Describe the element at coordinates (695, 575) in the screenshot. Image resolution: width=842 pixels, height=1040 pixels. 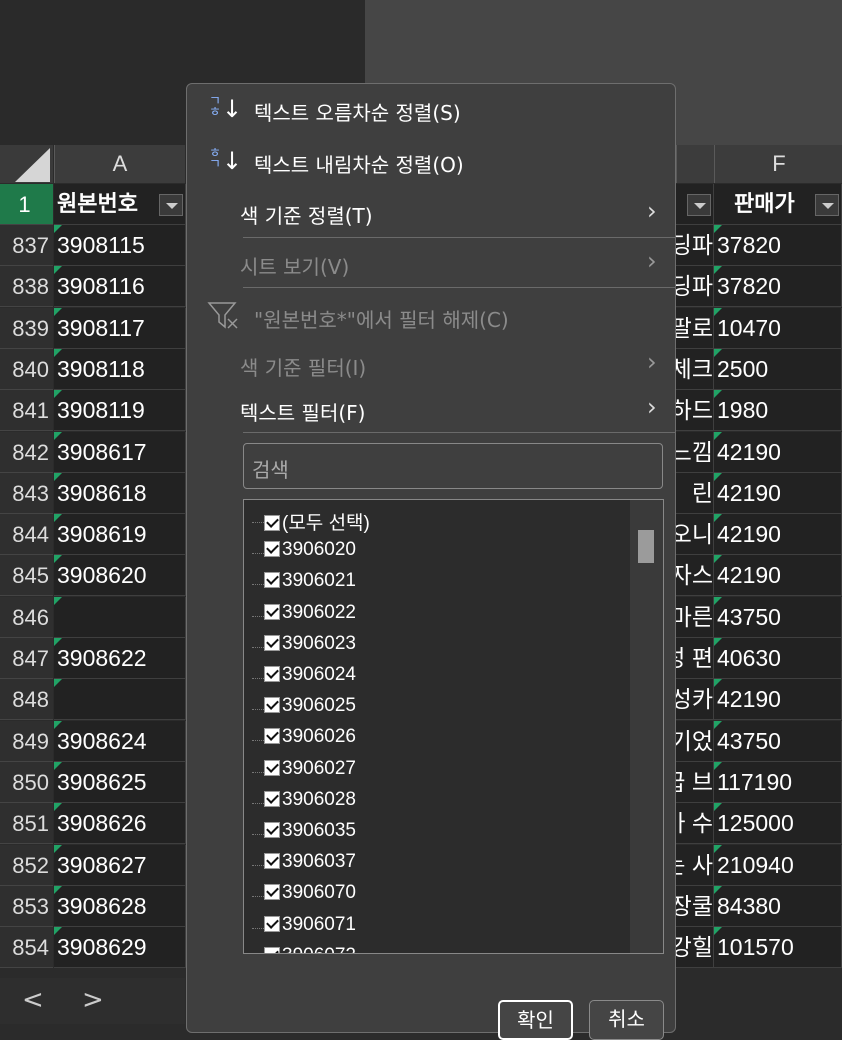
I see `cell-product-name: 자스` at that location.